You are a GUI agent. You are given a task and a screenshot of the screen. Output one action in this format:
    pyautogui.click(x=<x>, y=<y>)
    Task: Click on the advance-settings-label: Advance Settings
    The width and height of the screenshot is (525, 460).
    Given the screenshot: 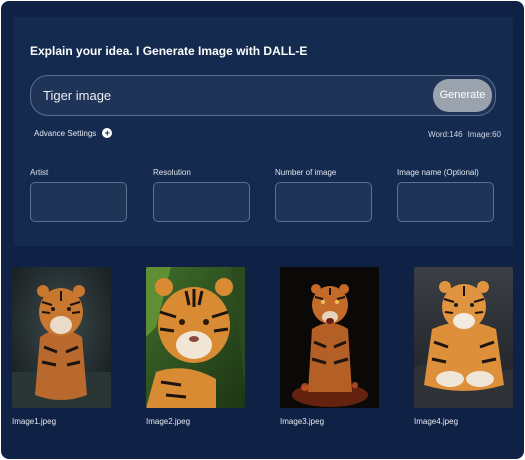 What is the action you would take?
    pyautogui.click(x=65, y=133)
    